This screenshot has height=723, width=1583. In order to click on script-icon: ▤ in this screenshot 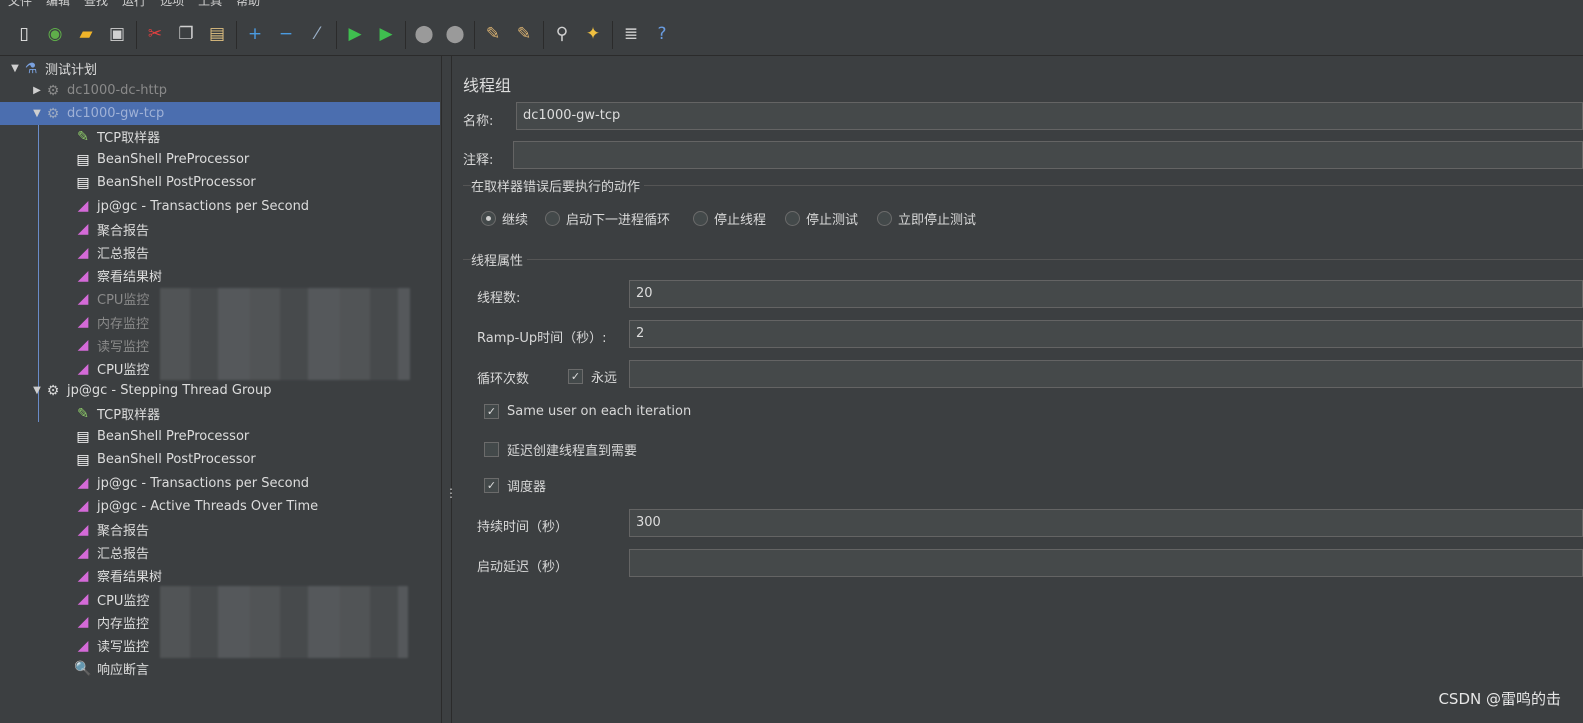, I will do `click(83, 436)`.